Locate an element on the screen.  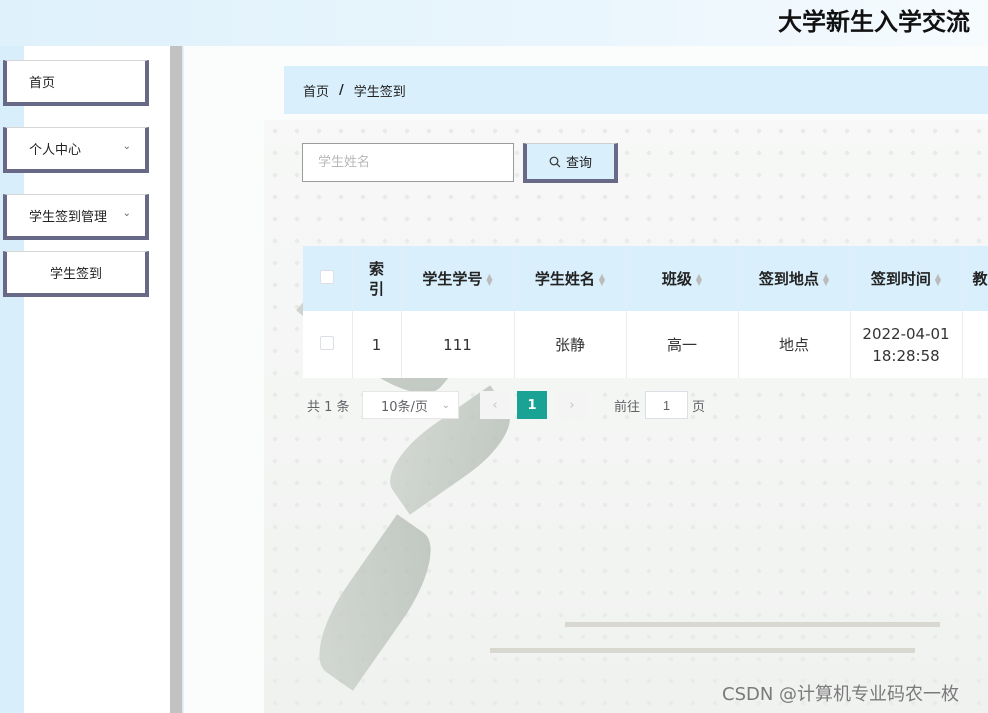
sidebar-item-student-signin: 学生签到 is located at coordinates (76, 274).